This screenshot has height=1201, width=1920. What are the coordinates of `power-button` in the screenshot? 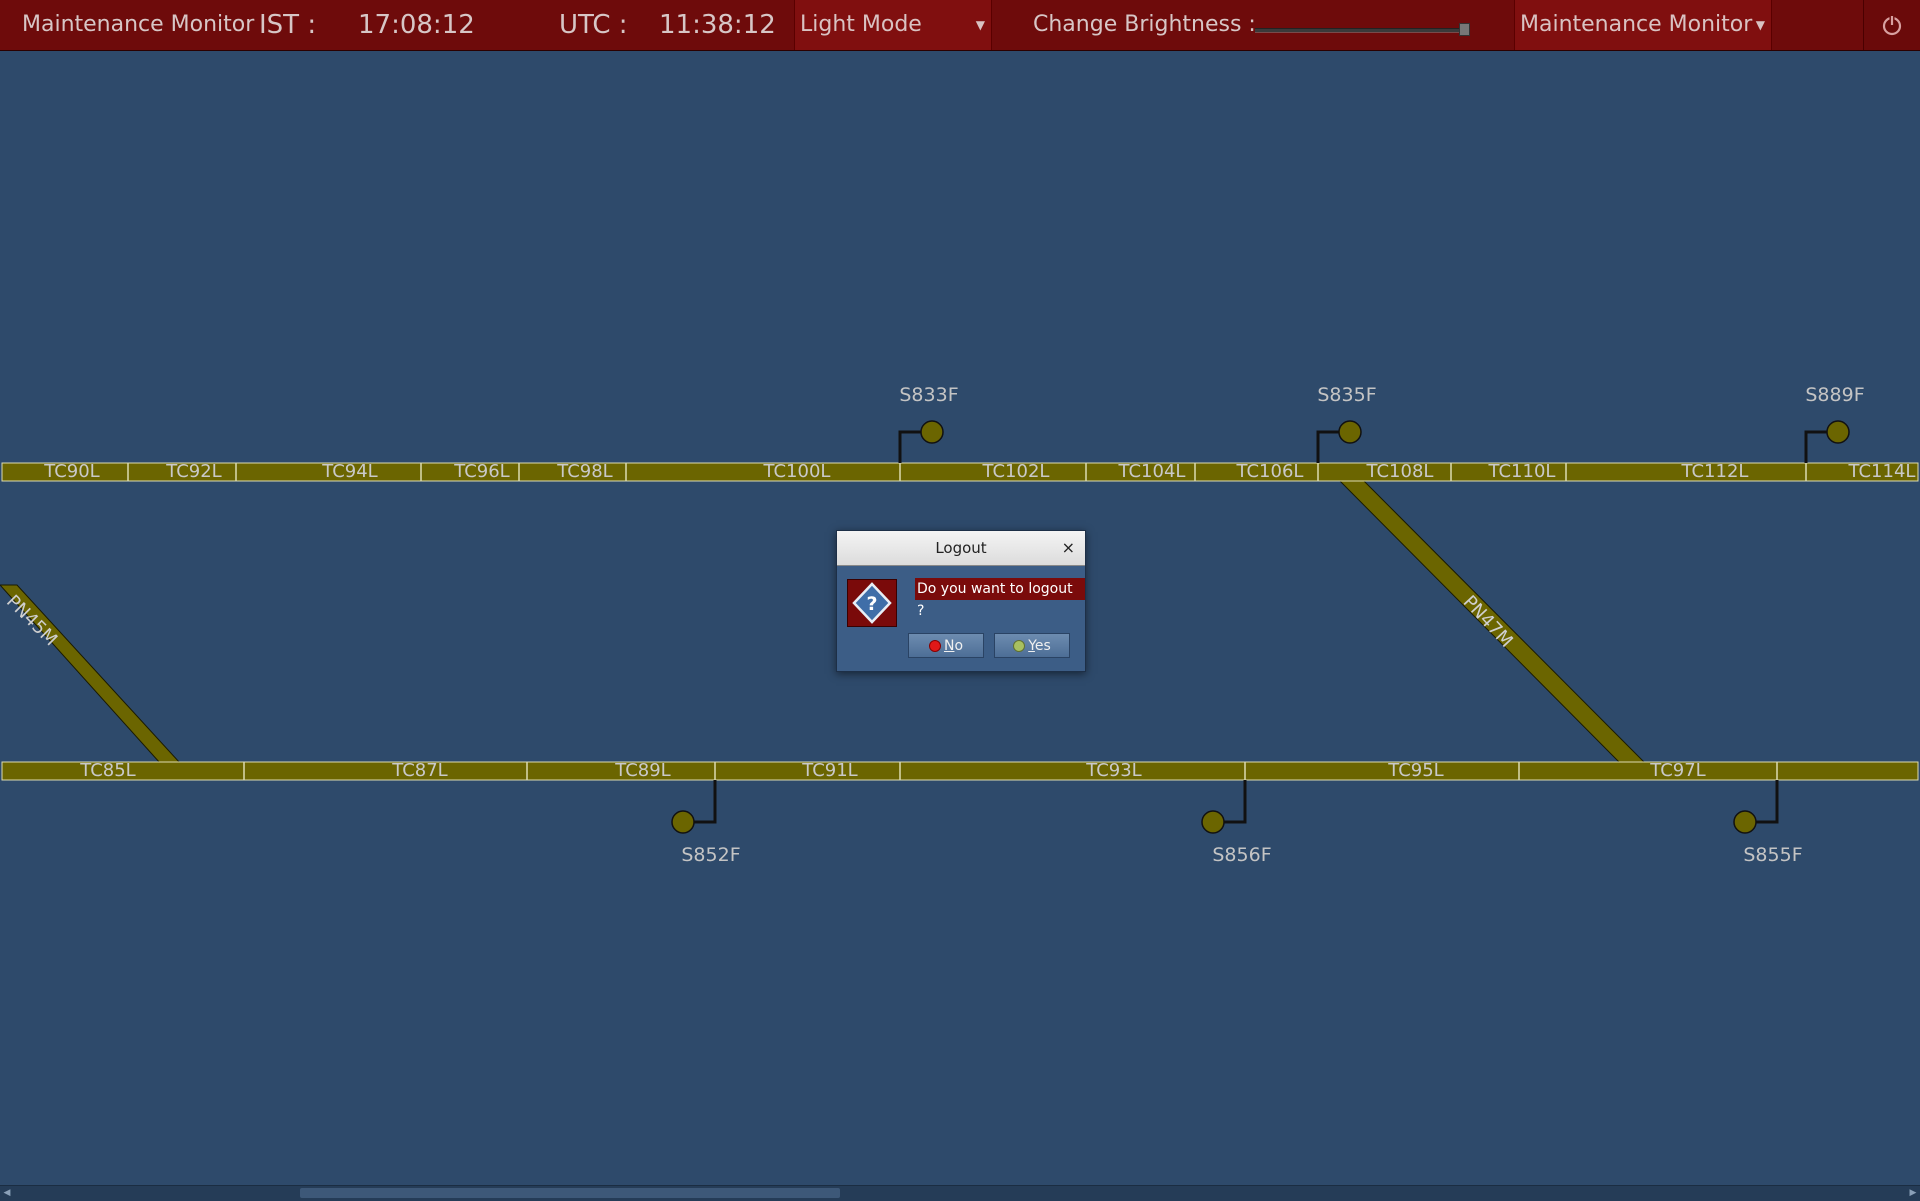 It's located at (1891, 25).